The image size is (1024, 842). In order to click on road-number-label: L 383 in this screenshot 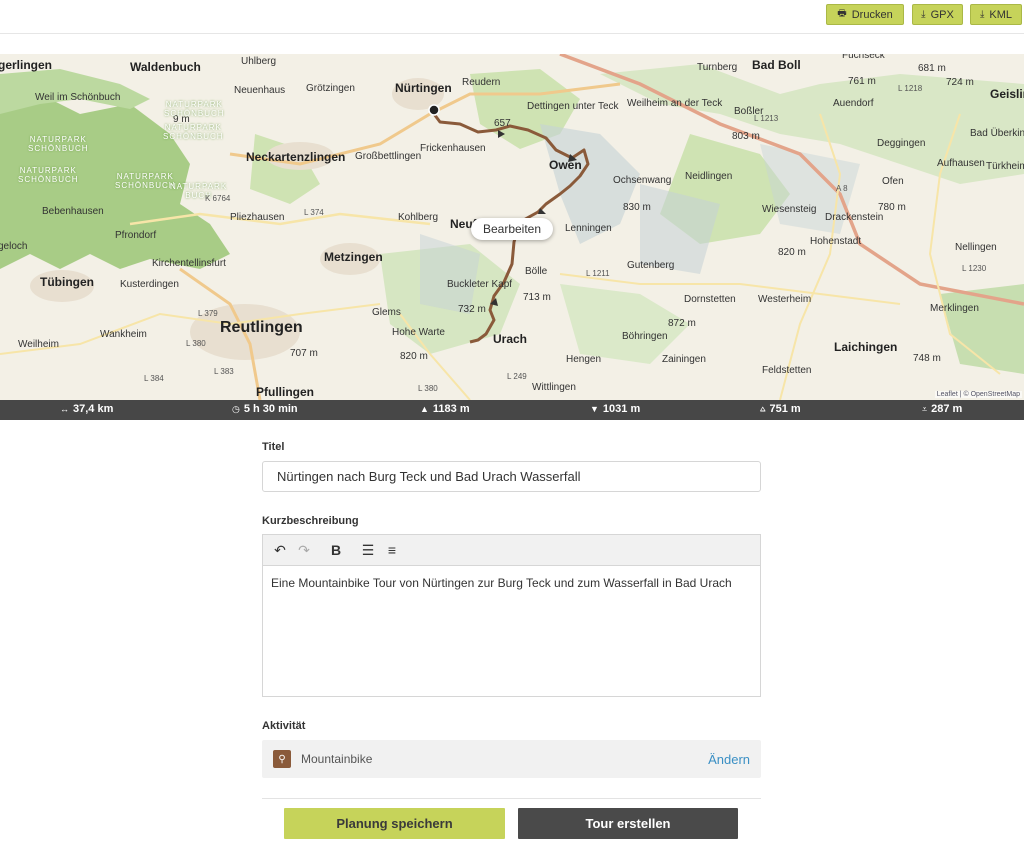, I will do `click(224, 371)`.